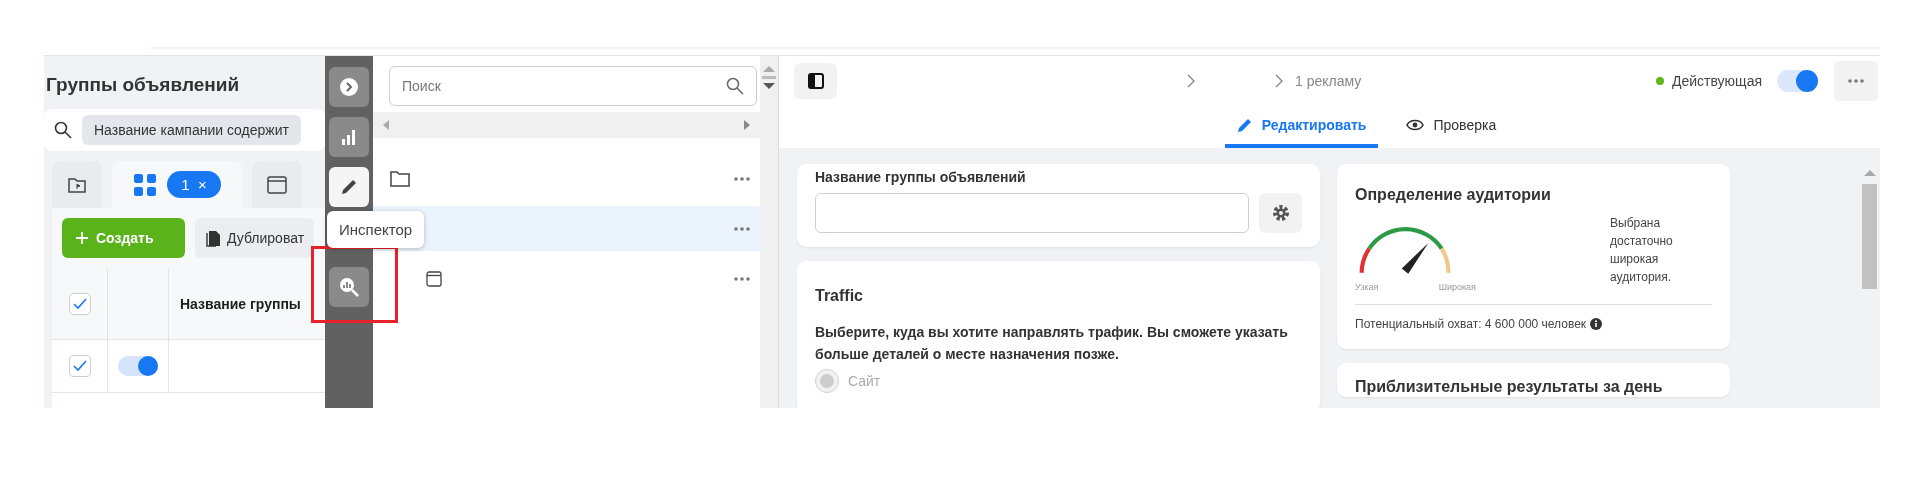 Image resolution: width=1918 pixels, height=480 pixels. Describe the element at coordinates (191, 130) in the screenshot. I see `filter-chip: Название кампании содержит` at that location.